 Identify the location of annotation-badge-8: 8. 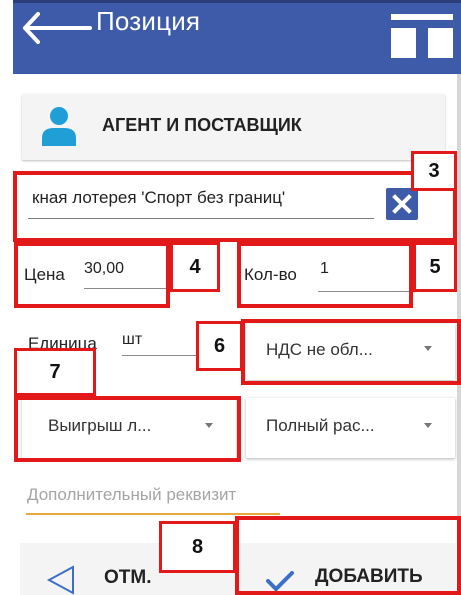
(197, 547).